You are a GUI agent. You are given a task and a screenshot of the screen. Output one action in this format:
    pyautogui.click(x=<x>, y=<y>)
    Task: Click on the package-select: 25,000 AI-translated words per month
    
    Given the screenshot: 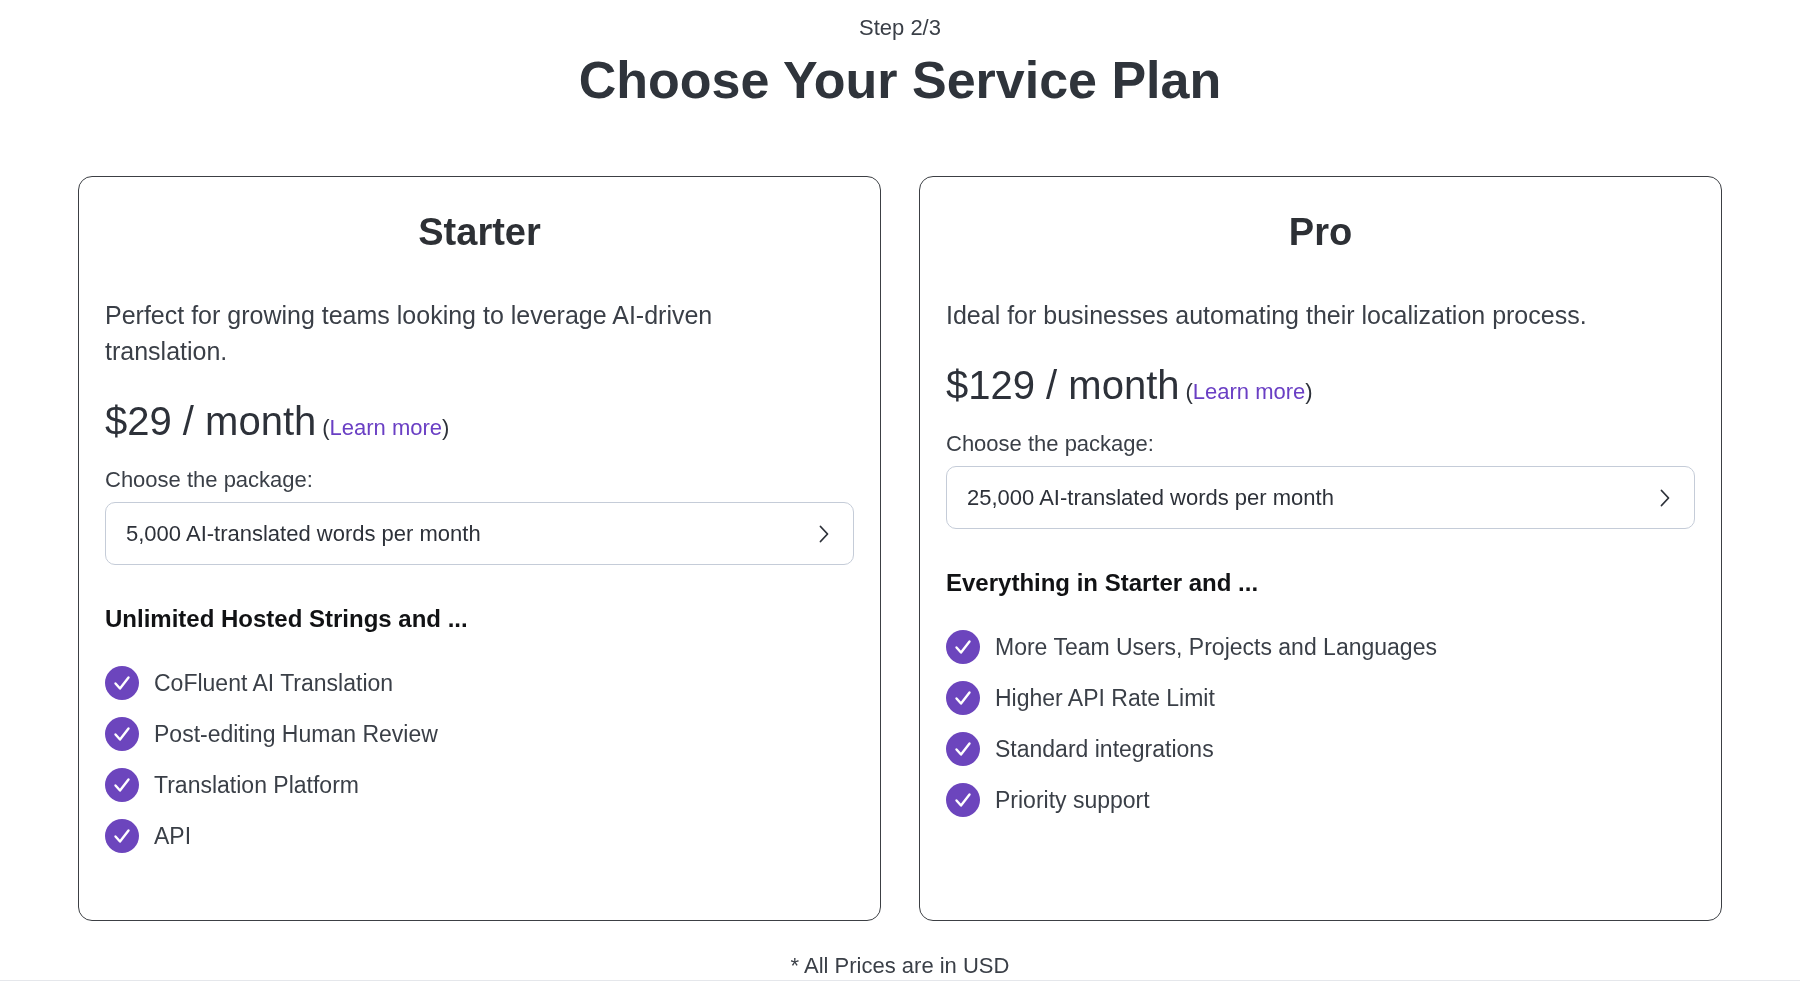 What is the action you would take?
    pyautogui.click(x=1320, y=497)
    